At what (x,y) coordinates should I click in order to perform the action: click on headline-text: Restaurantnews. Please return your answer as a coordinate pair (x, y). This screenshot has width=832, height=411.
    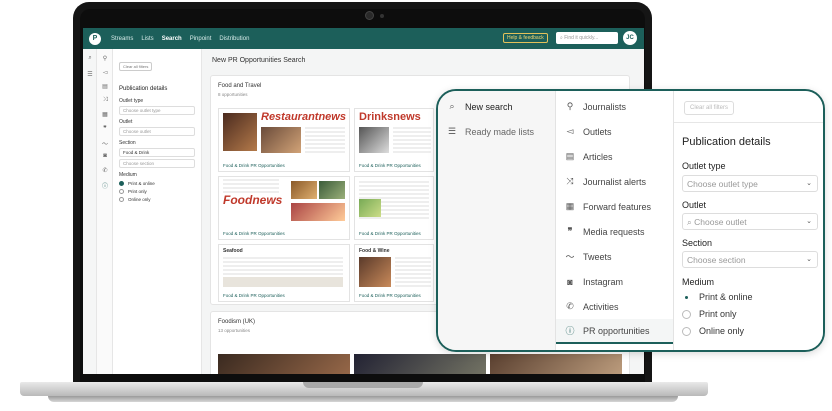
    Looking at the image, I should click on (303, 117).